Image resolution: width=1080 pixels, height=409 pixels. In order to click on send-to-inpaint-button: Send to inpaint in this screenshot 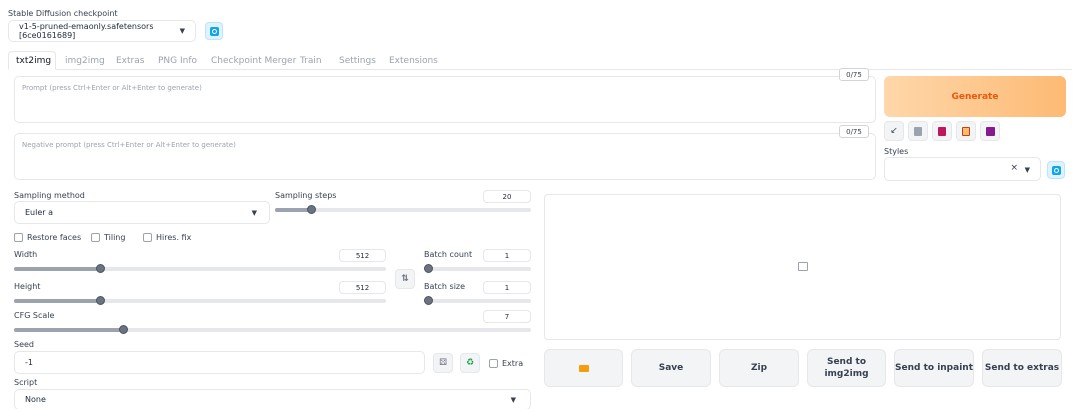, I will do `click(934, 368)`.